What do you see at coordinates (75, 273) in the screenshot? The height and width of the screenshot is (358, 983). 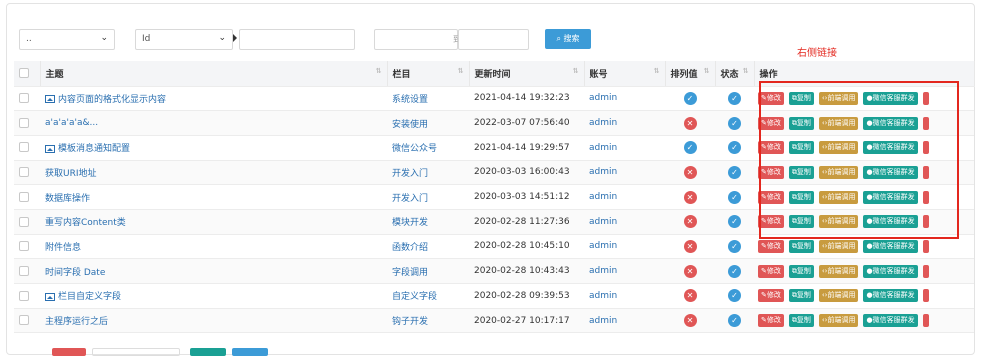 I see `article-title-link: 时间字段 Date` at bounding box center [75, 273].